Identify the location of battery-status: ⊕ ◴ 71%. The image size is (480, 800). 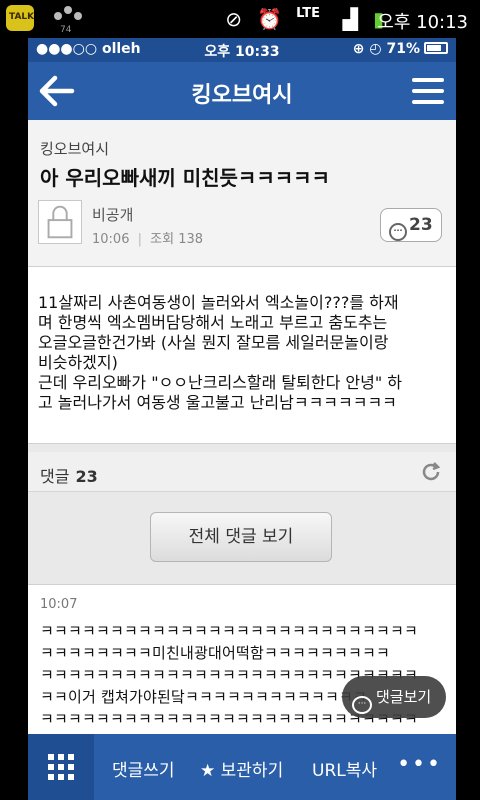
(400, 49).